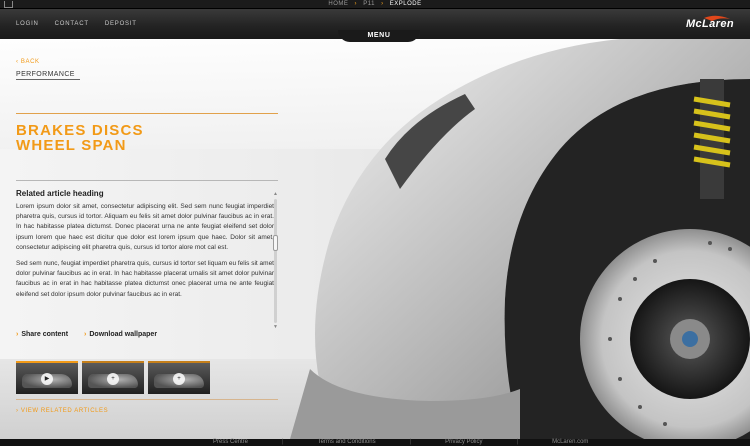 The image size is (750, 446). I want to click on breadcrumb: HOME › P11 › EXPLODE, so click(375, 4).